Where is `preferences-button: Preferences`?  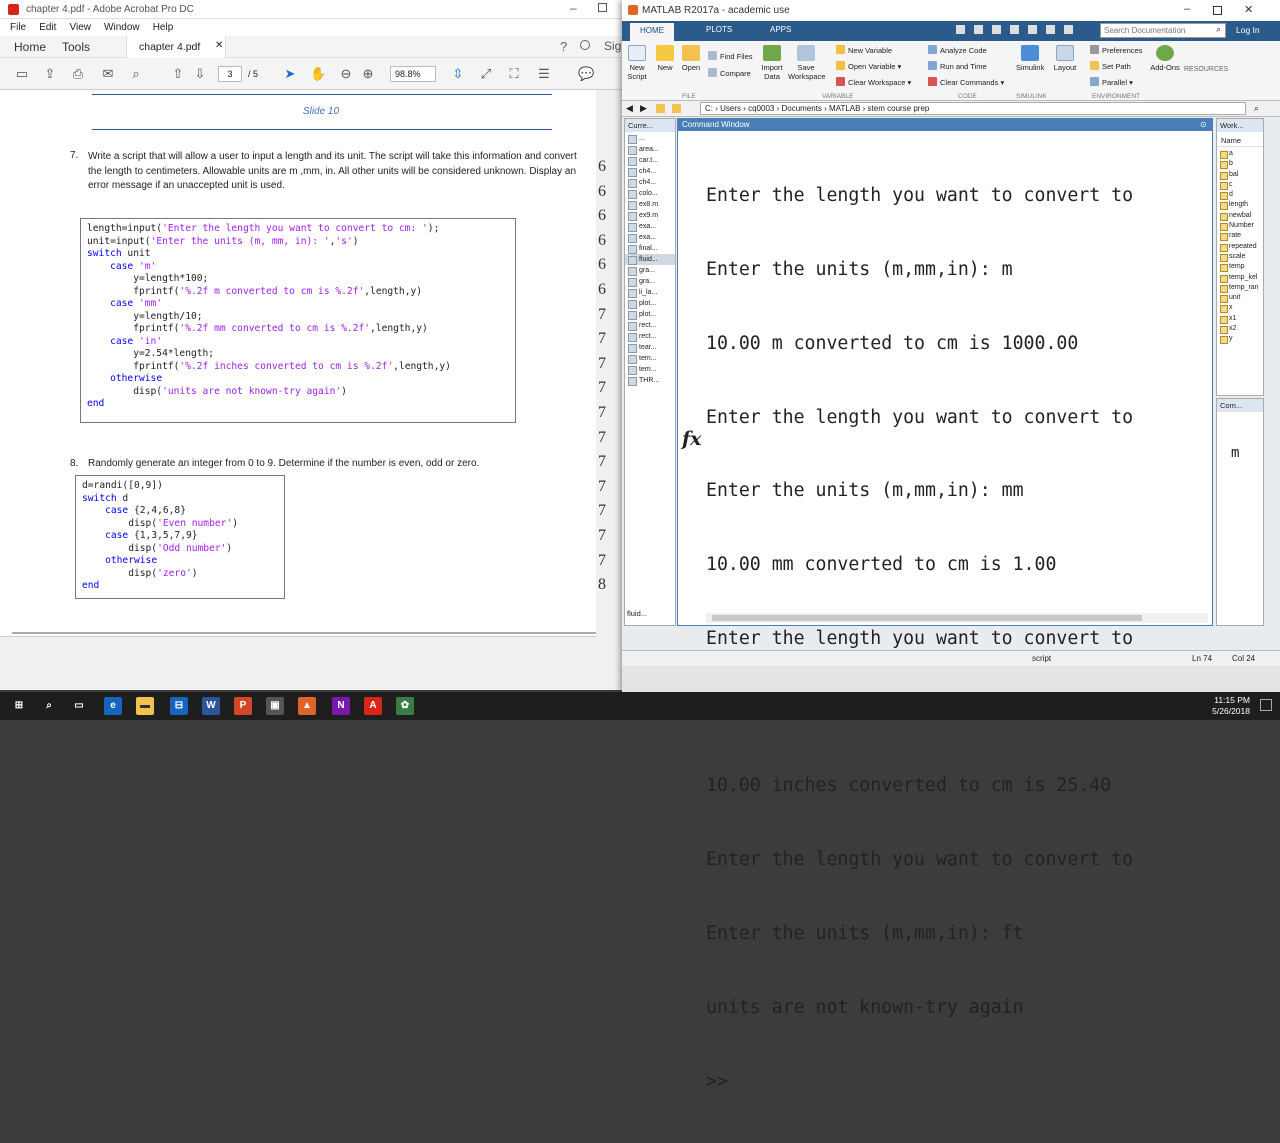 preferences-button: Preferences is located at coordinates (1116, 50).